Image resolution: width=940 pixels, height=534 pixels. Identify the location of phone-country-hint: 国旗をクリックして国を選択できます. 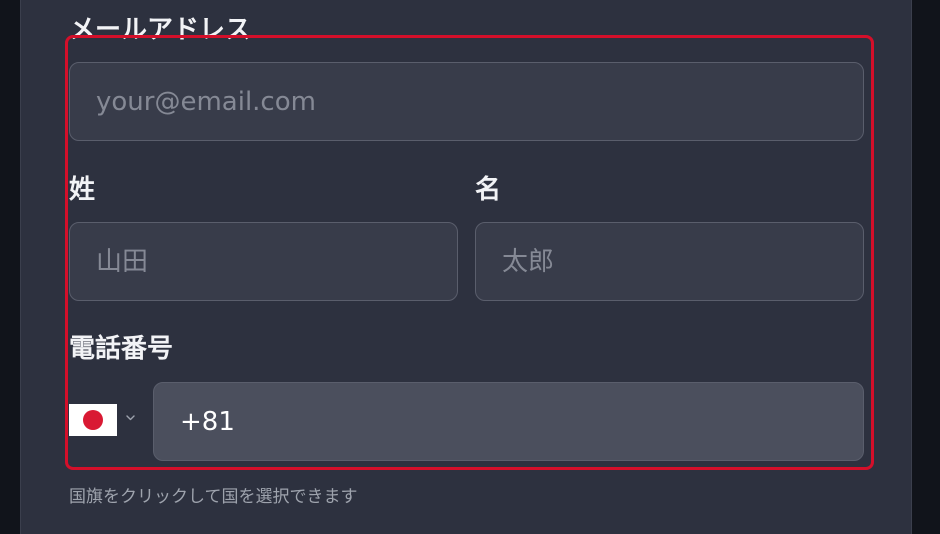
(213, 497).